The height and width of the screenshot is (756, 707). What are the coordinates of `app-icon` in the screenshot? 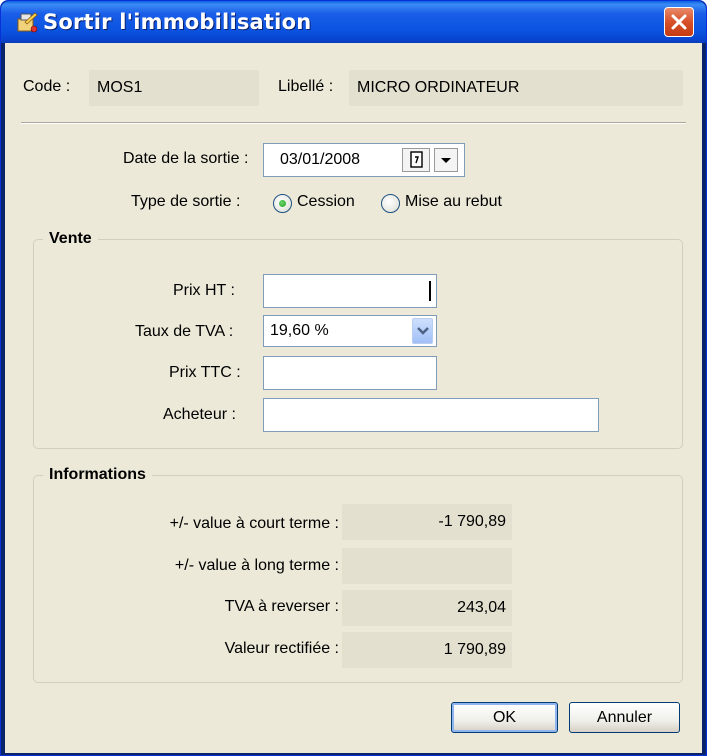 It's located at (27, 22).